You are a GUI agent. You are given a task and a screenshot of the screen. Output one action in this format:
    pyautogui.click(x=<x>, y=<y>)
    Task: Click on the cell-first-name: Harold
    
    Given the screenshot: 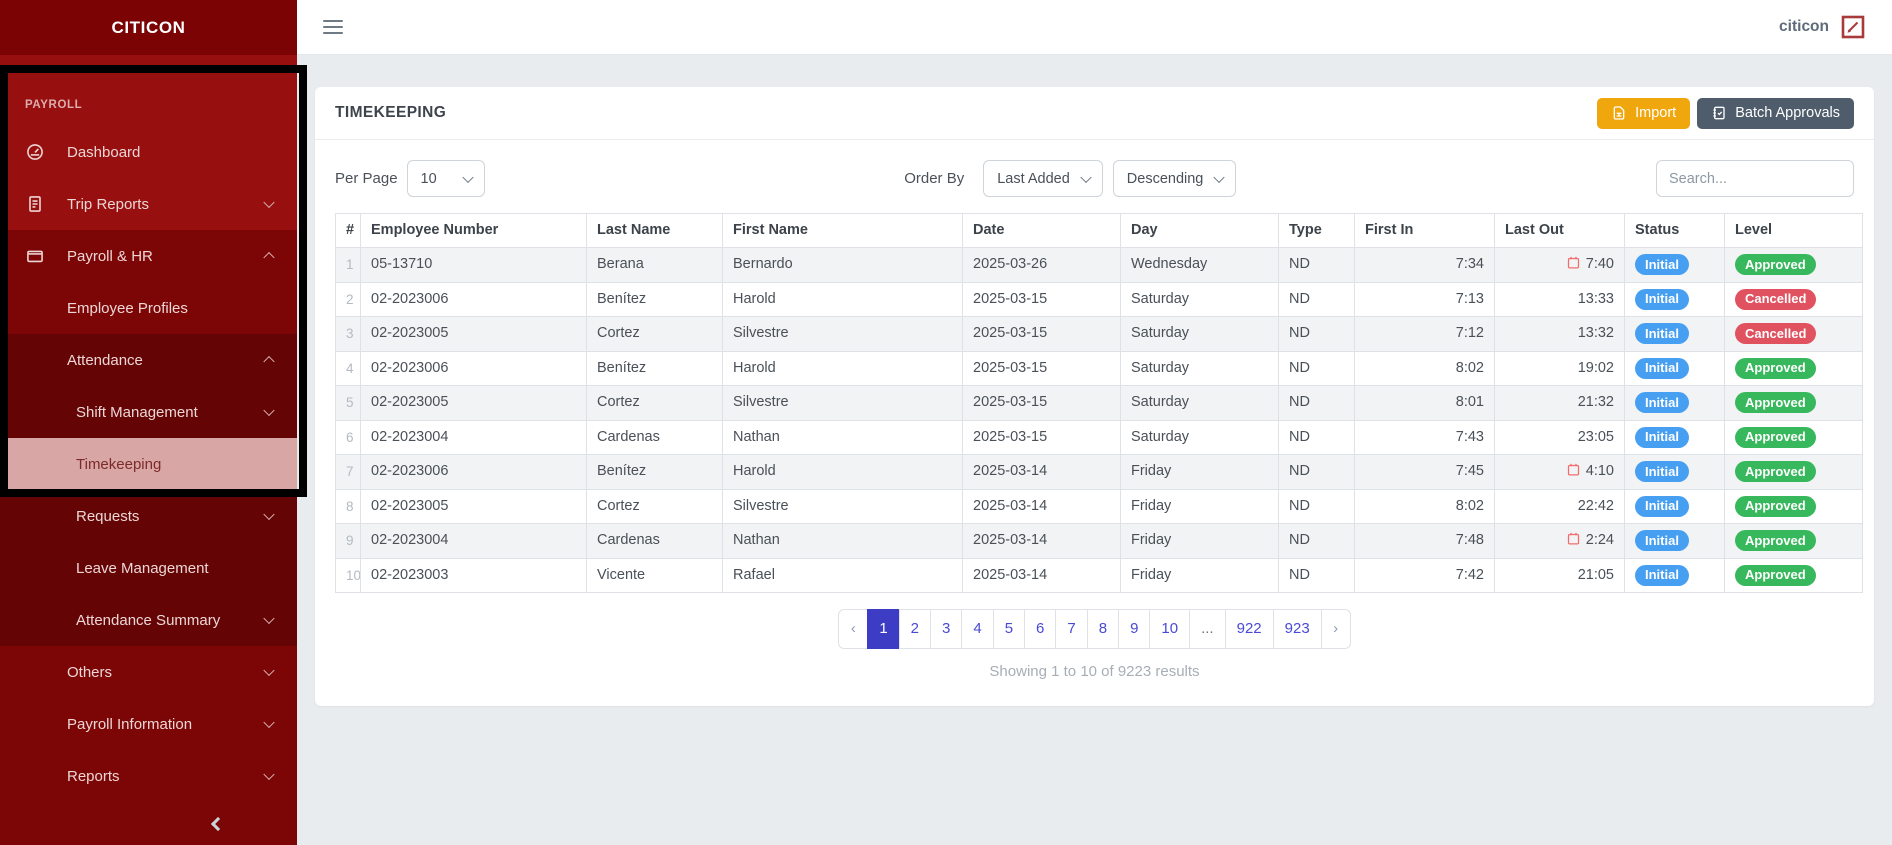 What is the action you would take?
    pyautogui.click(x=842, y=472)
    